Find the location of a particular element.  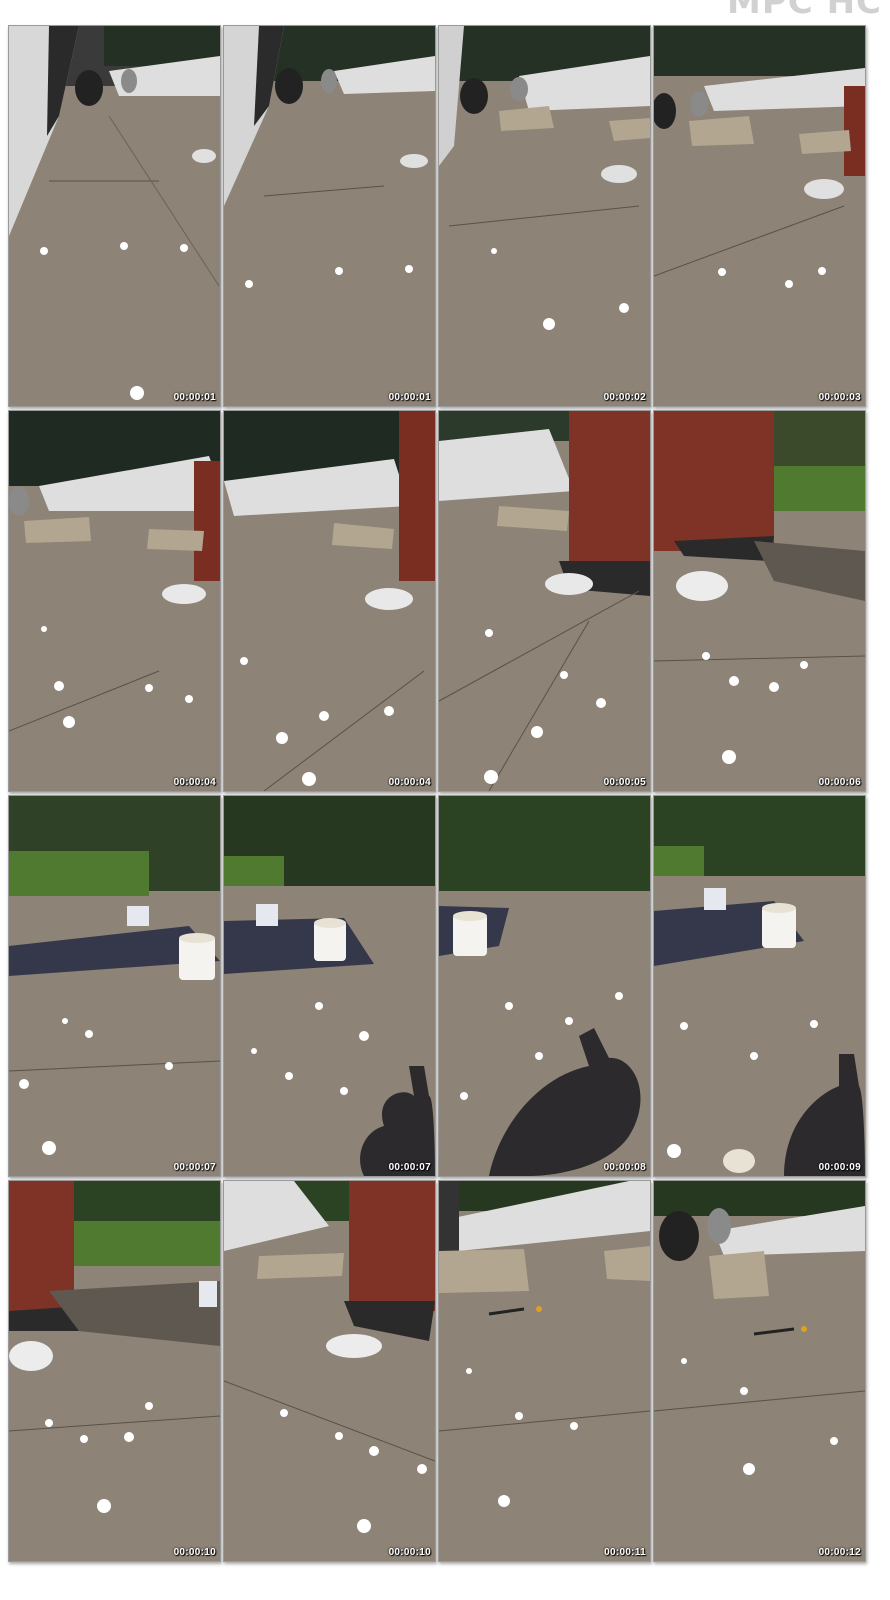

frame-timestamp: 00:00:03 is located at coordinates (839, 397).